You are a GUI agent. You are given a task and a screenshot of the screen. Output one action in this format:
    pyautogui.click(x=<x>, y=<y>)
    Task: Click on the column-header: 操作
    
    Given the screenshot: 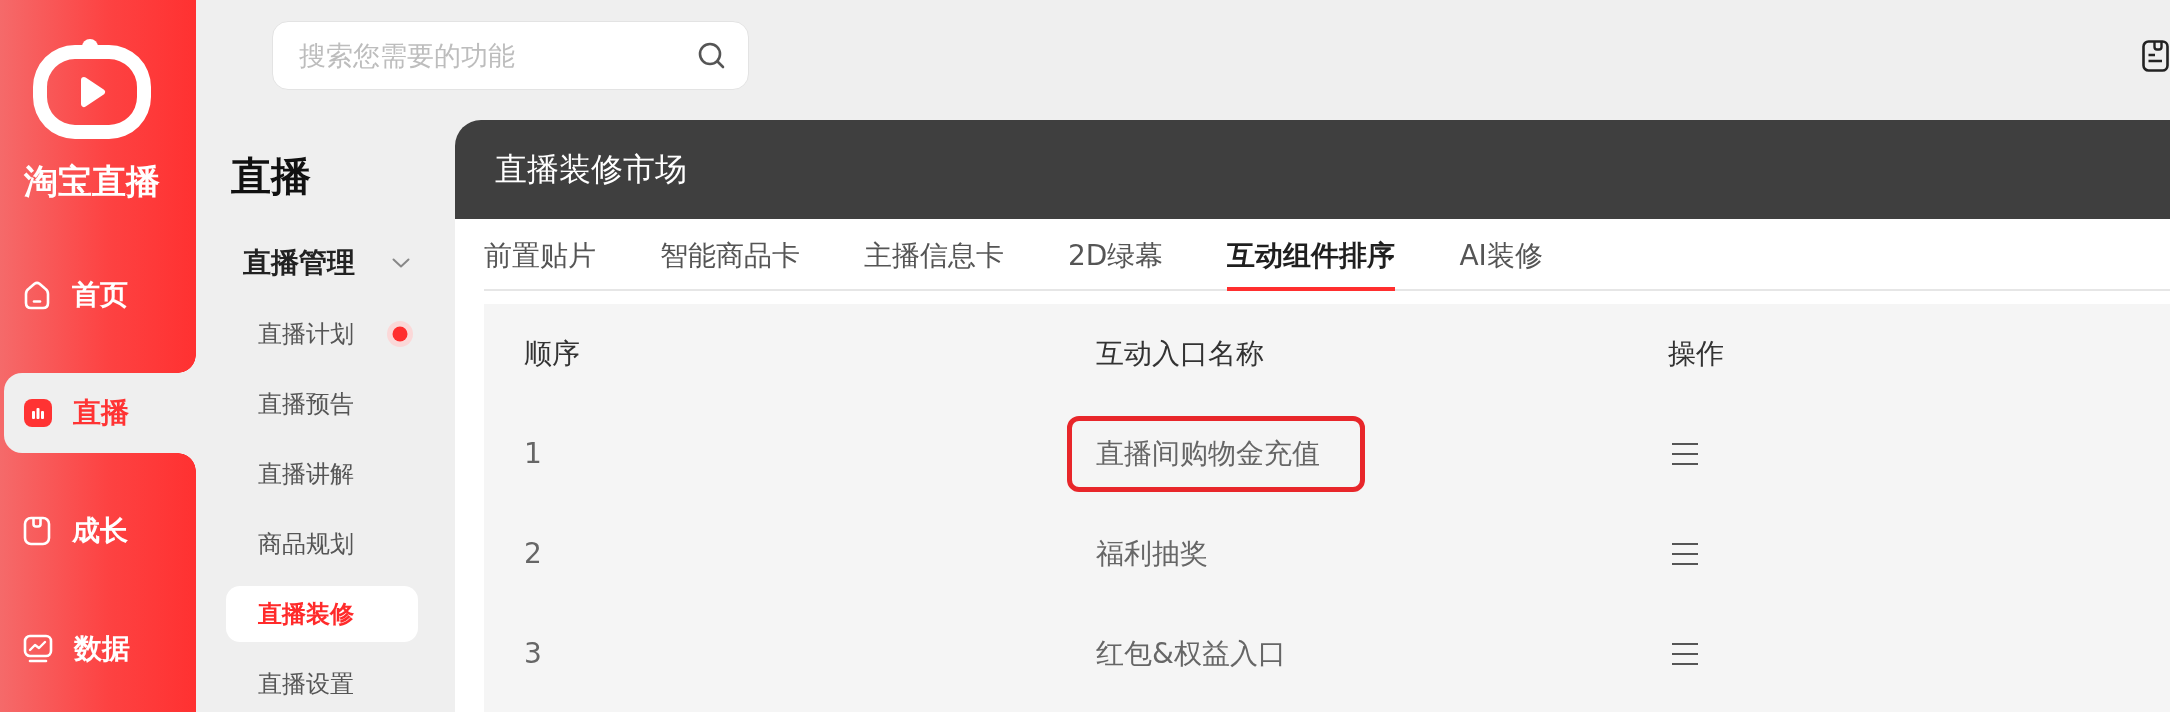 What is the action you would take?
    pyautogui.click(x=1696, y=354)
    